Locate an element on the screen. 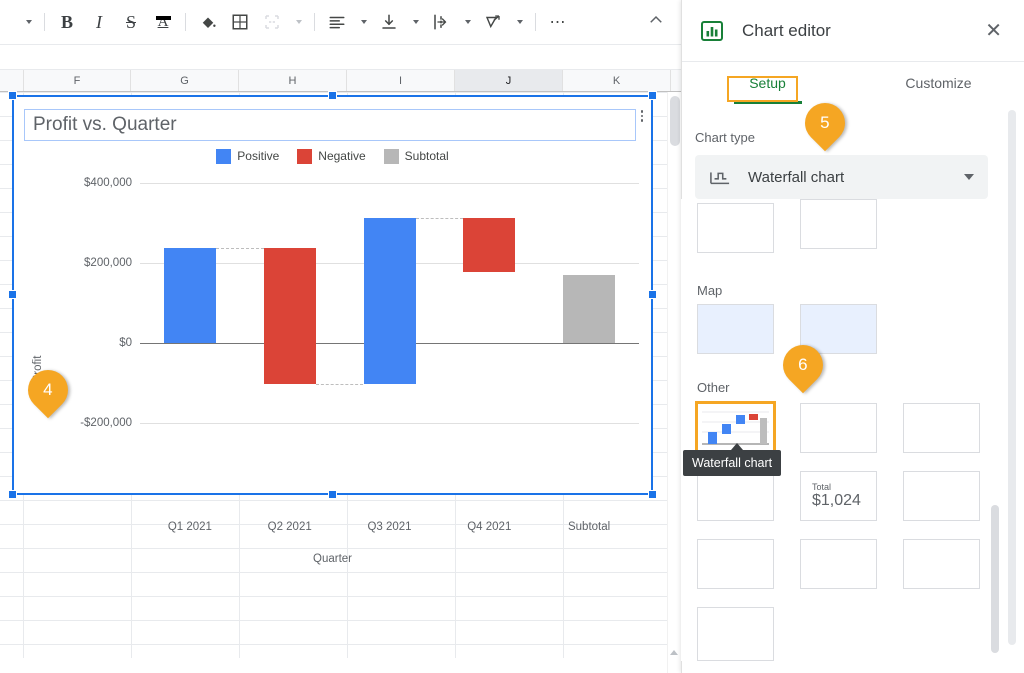 The width and height of the screenshot is (1024, 673). thumb-scorecard-chart: Total $1,024 is located at coordinates (838, 496).